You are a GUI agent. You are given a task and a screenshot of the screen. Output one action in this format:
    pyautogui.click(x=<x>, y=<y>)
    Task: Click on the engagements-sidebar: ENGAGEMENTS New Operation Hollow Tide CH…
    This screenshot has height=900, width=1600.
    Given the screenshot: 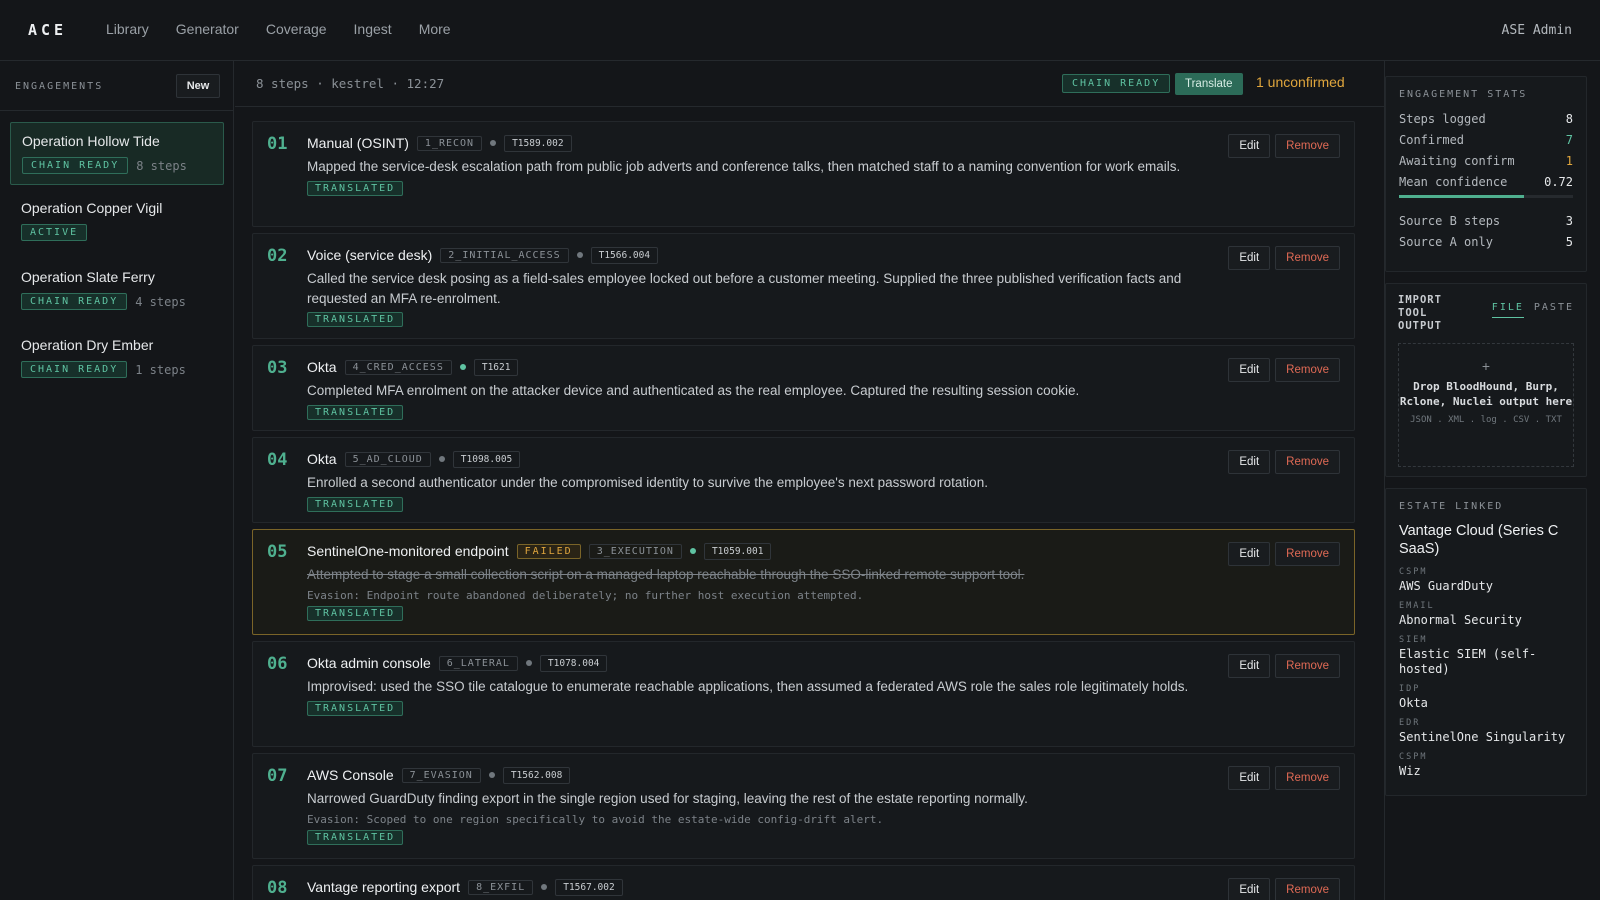 What is the action you would take?
    pyautogui.click(x=117, y=480)
    